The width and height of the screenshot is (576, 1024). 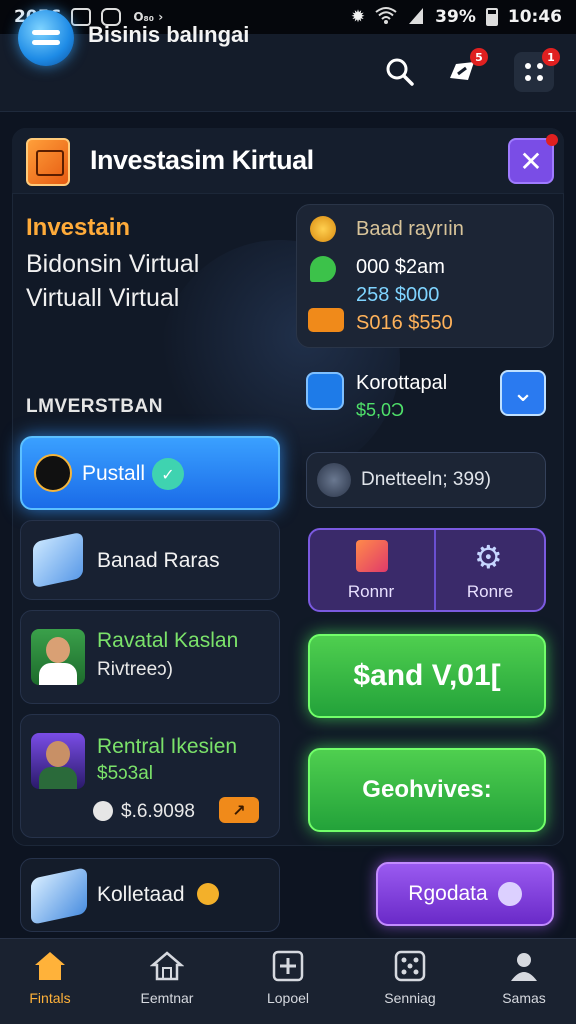 I want to click on menu-button: 1, so click(x=537, y=70).